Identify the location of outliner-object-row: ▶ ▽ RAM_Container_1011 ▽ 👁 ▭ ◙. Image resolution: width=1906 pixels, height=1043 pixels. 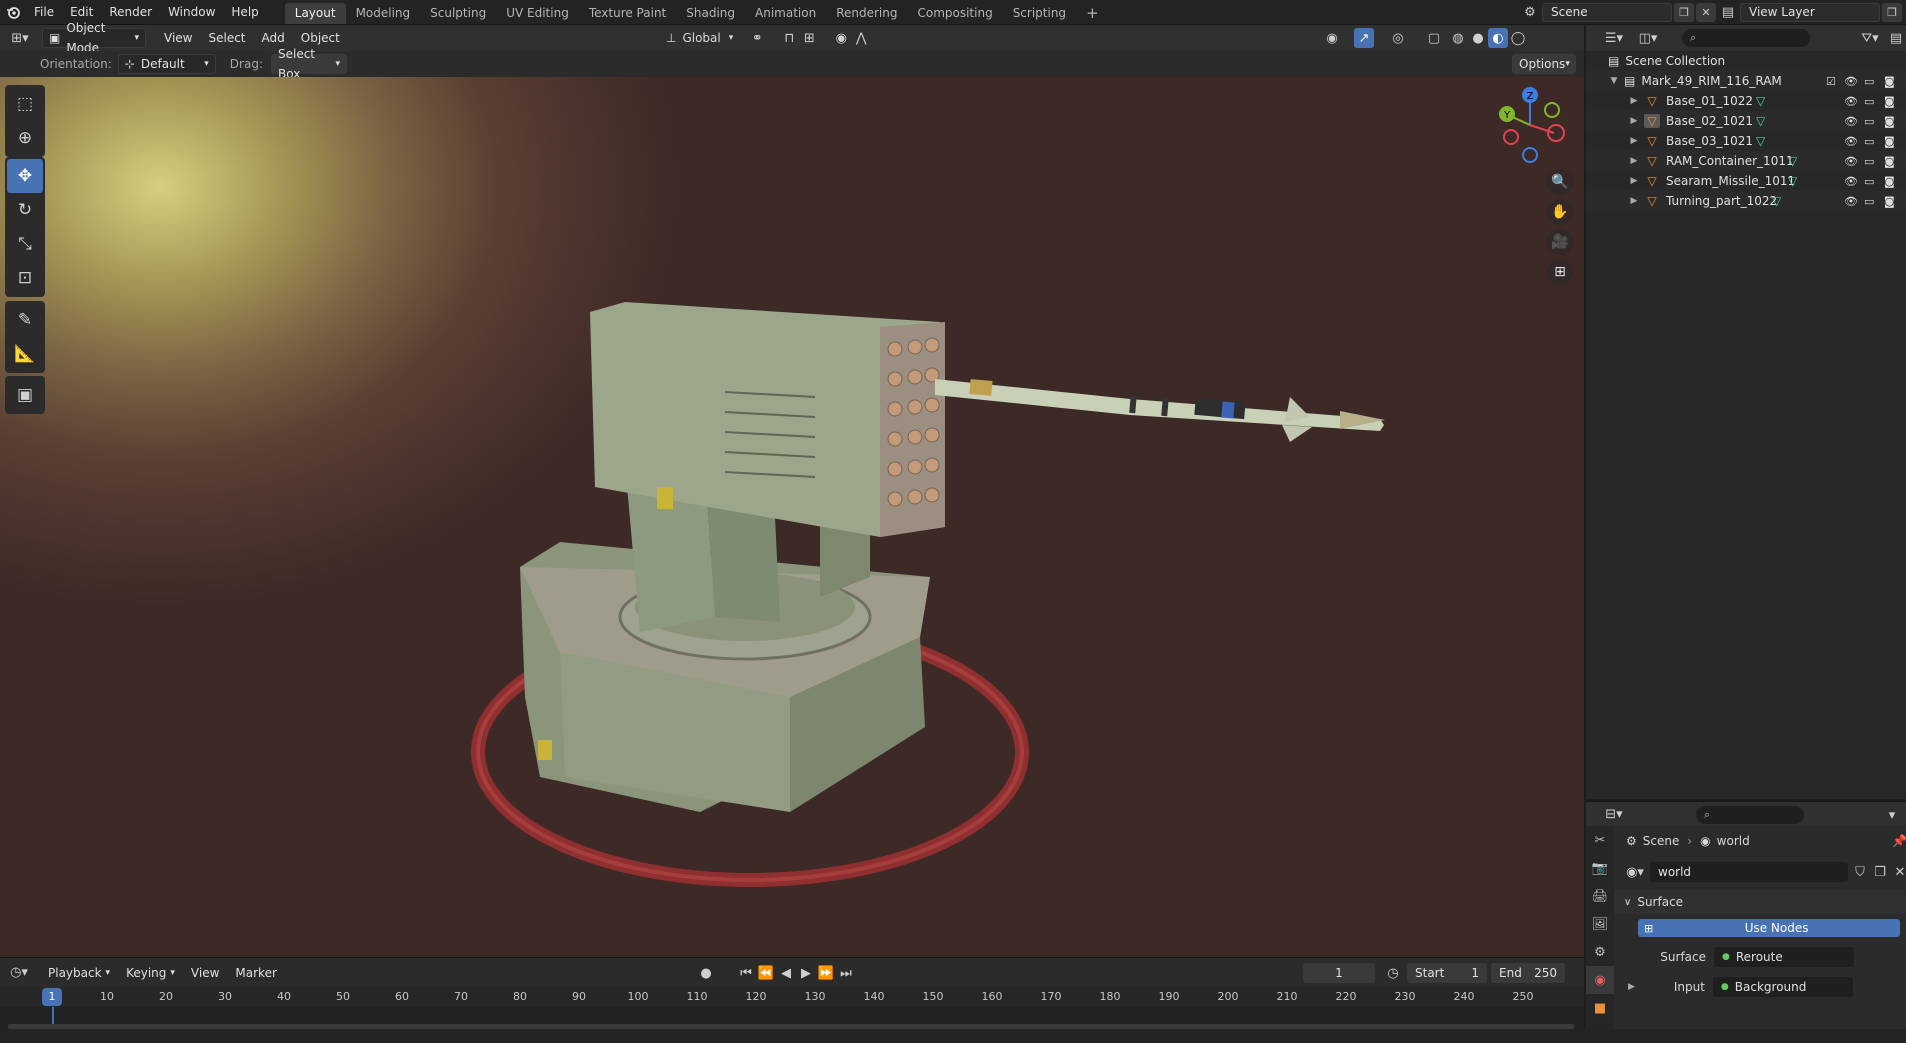
(1746, 161).